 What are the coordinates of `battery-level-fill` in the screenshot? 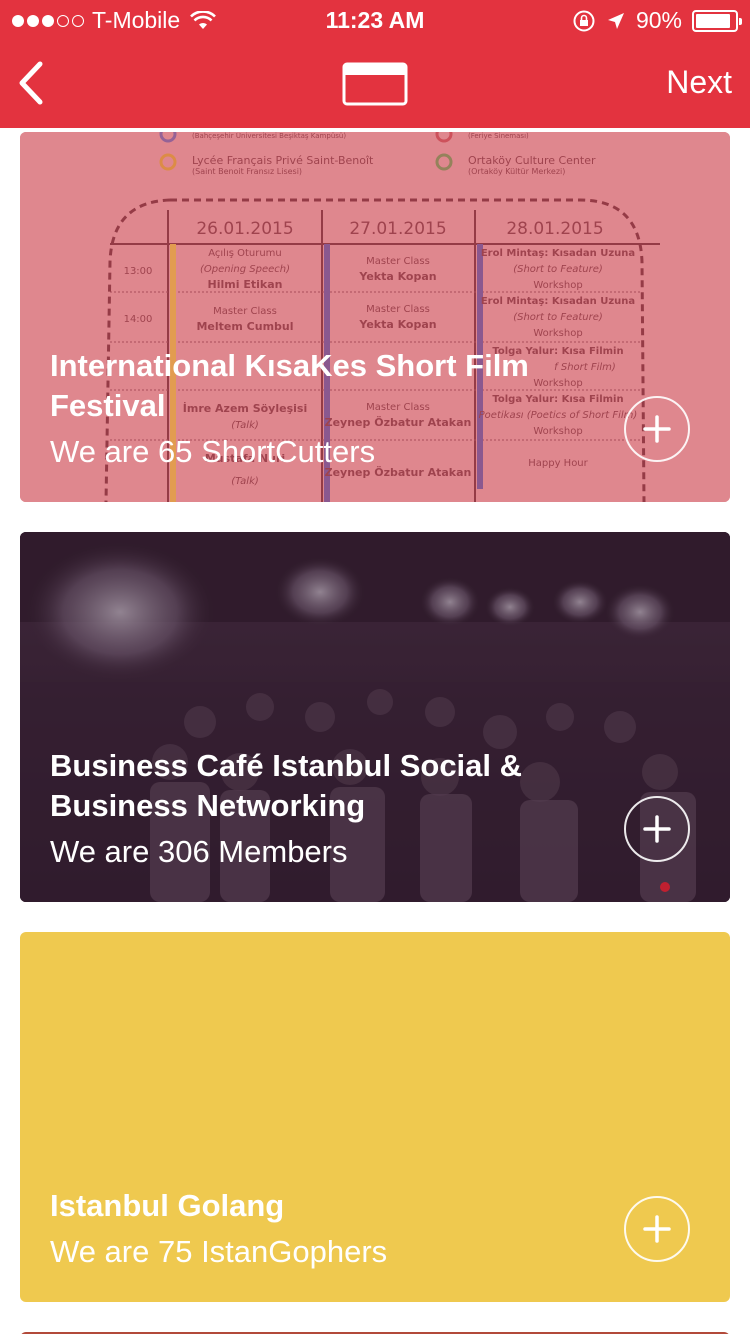 It's located at (713, 20).